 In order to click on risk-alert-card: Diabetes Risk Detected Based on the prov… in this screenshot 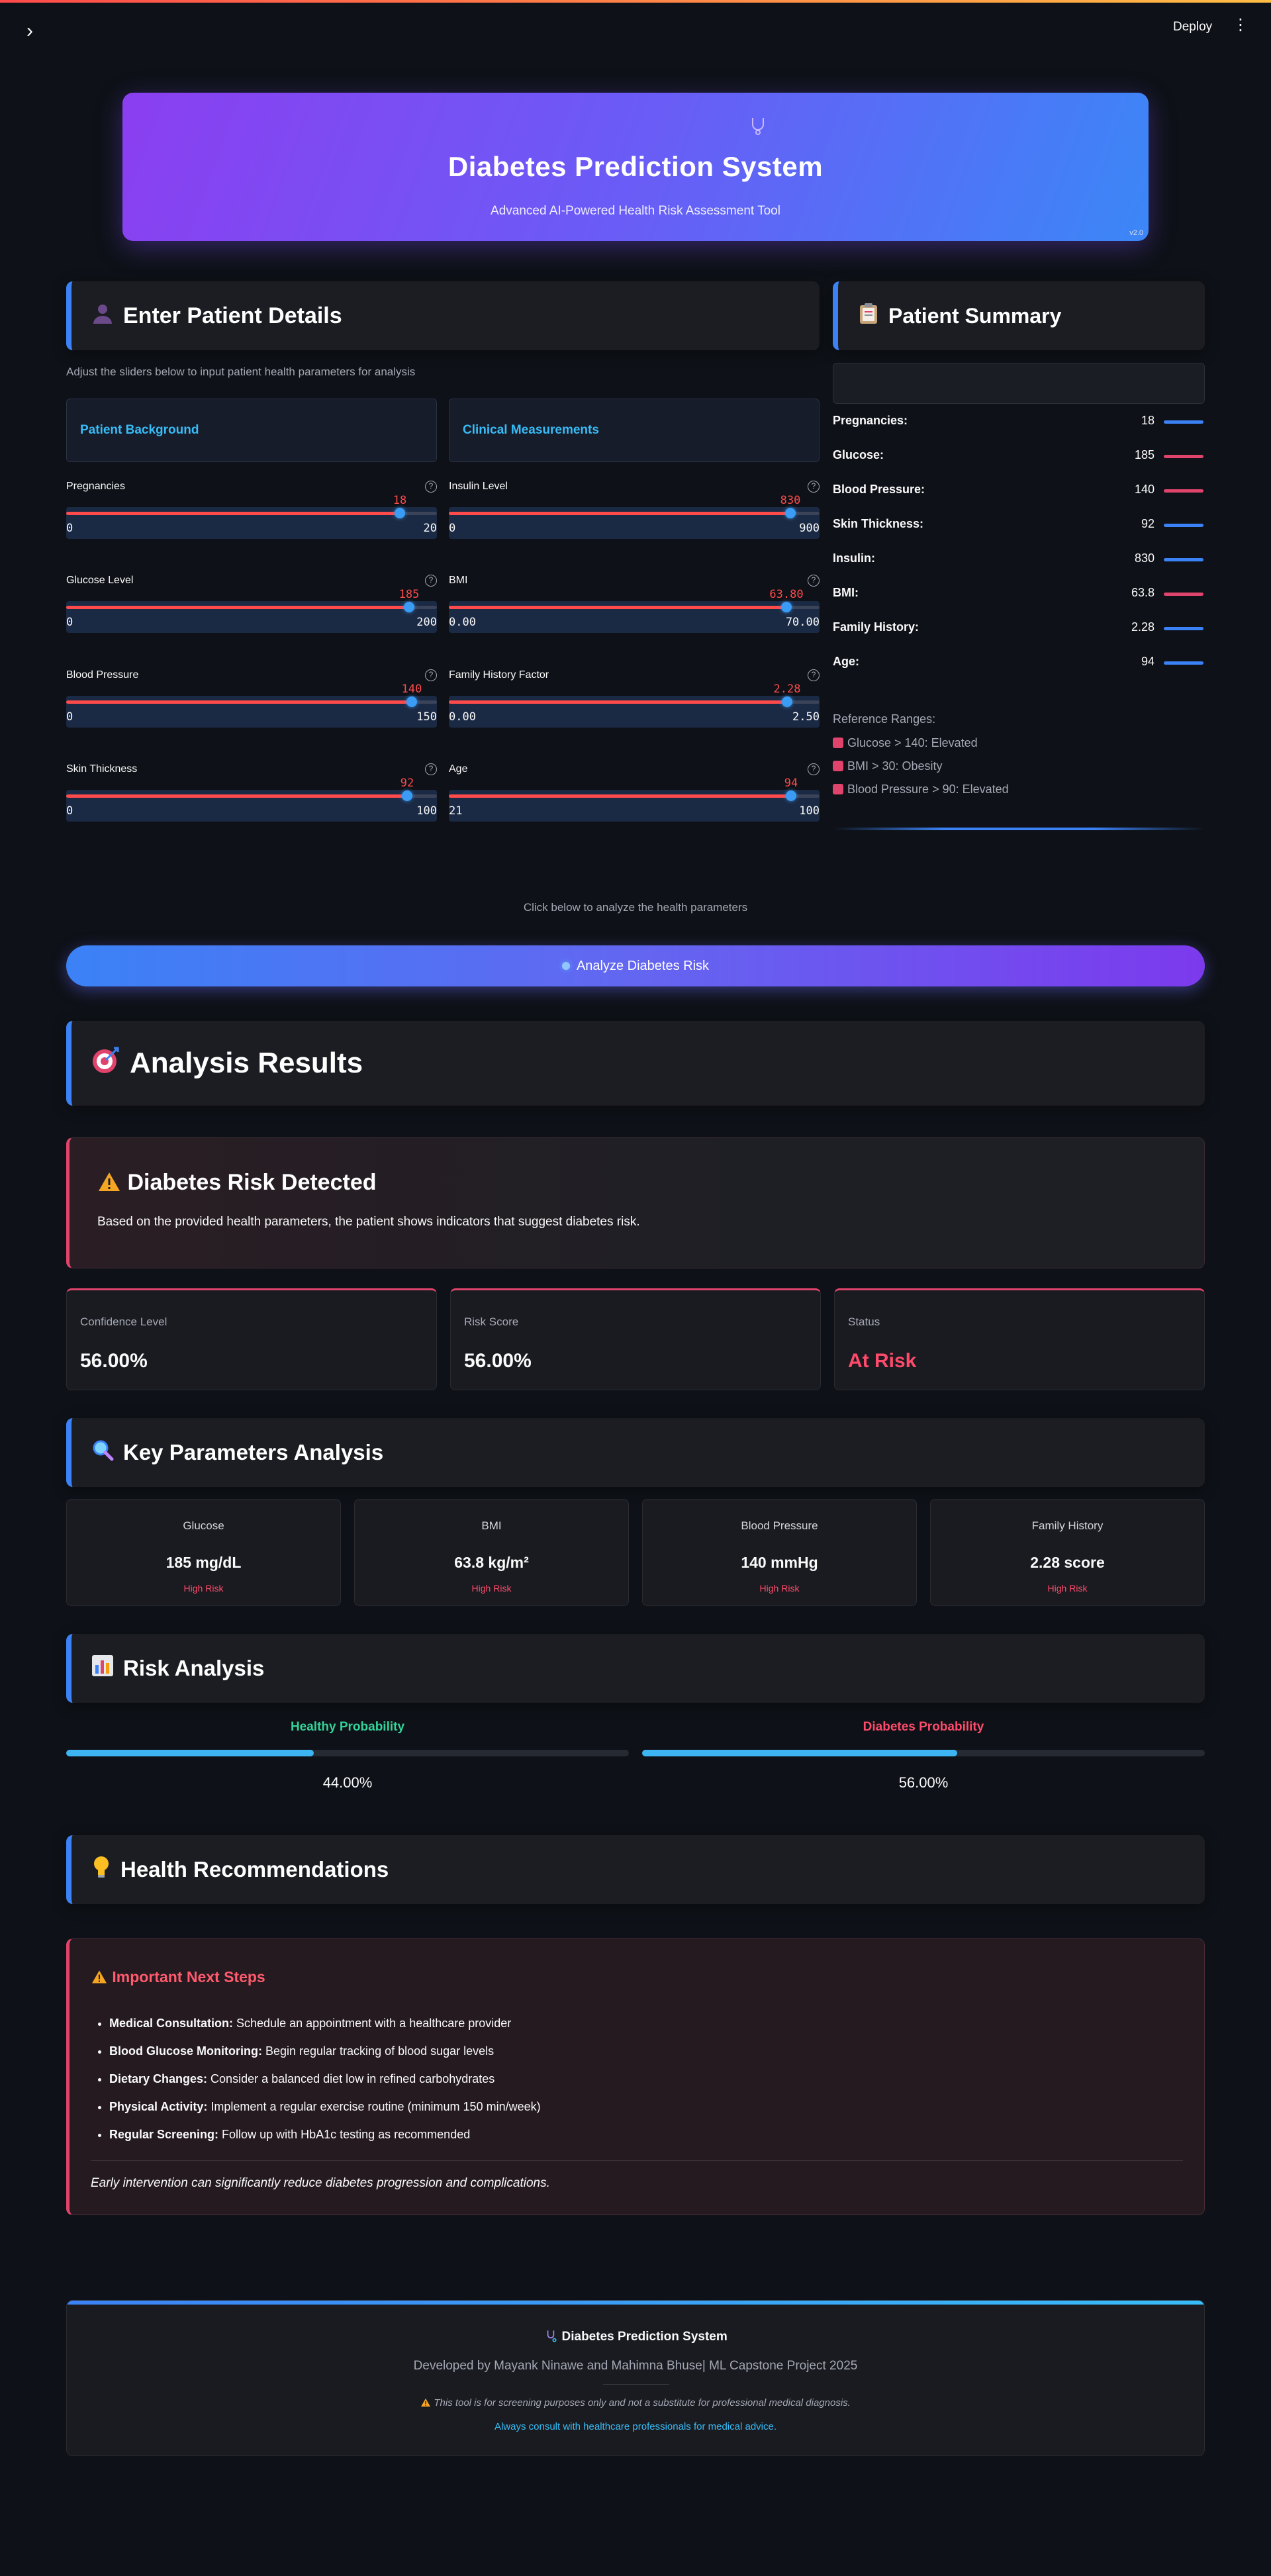, I will do `click(636, 1202)`.